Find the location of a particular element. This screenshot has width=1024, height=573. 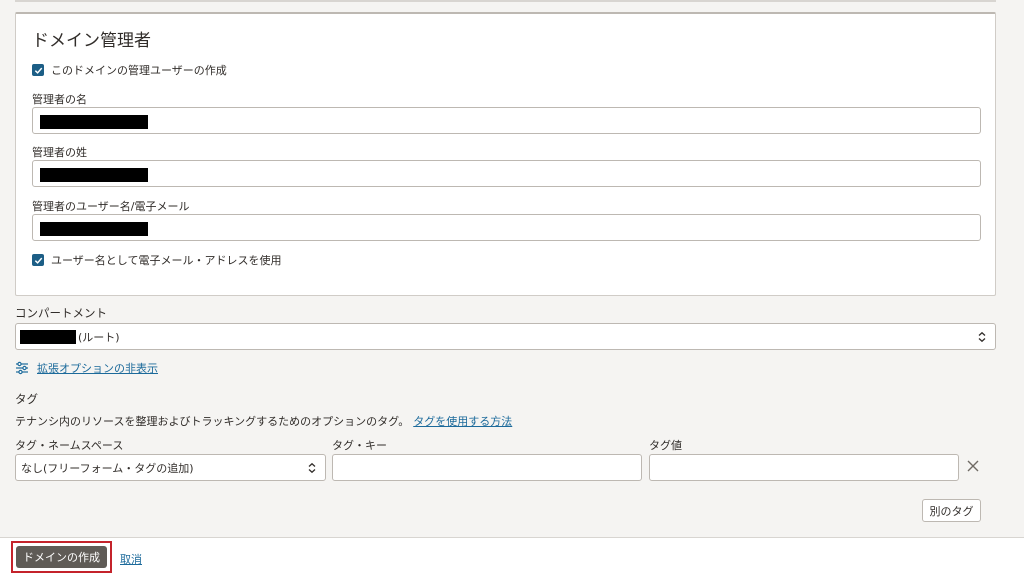

advanced-options-toggle: 拡張オプションの非表示 is located at coordinates (86, 368).